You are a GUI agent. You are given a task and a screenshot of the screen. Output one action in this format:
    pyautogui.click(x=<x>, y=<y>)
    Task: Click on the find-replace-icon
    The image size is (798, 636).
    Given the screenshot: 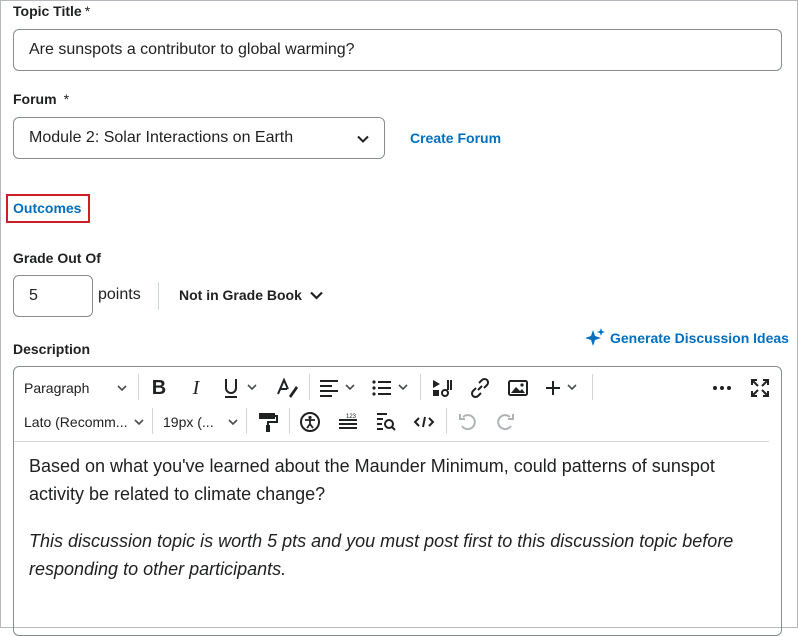 What is the action you would take?
    pyautogui.click(x=386, y=422)
    